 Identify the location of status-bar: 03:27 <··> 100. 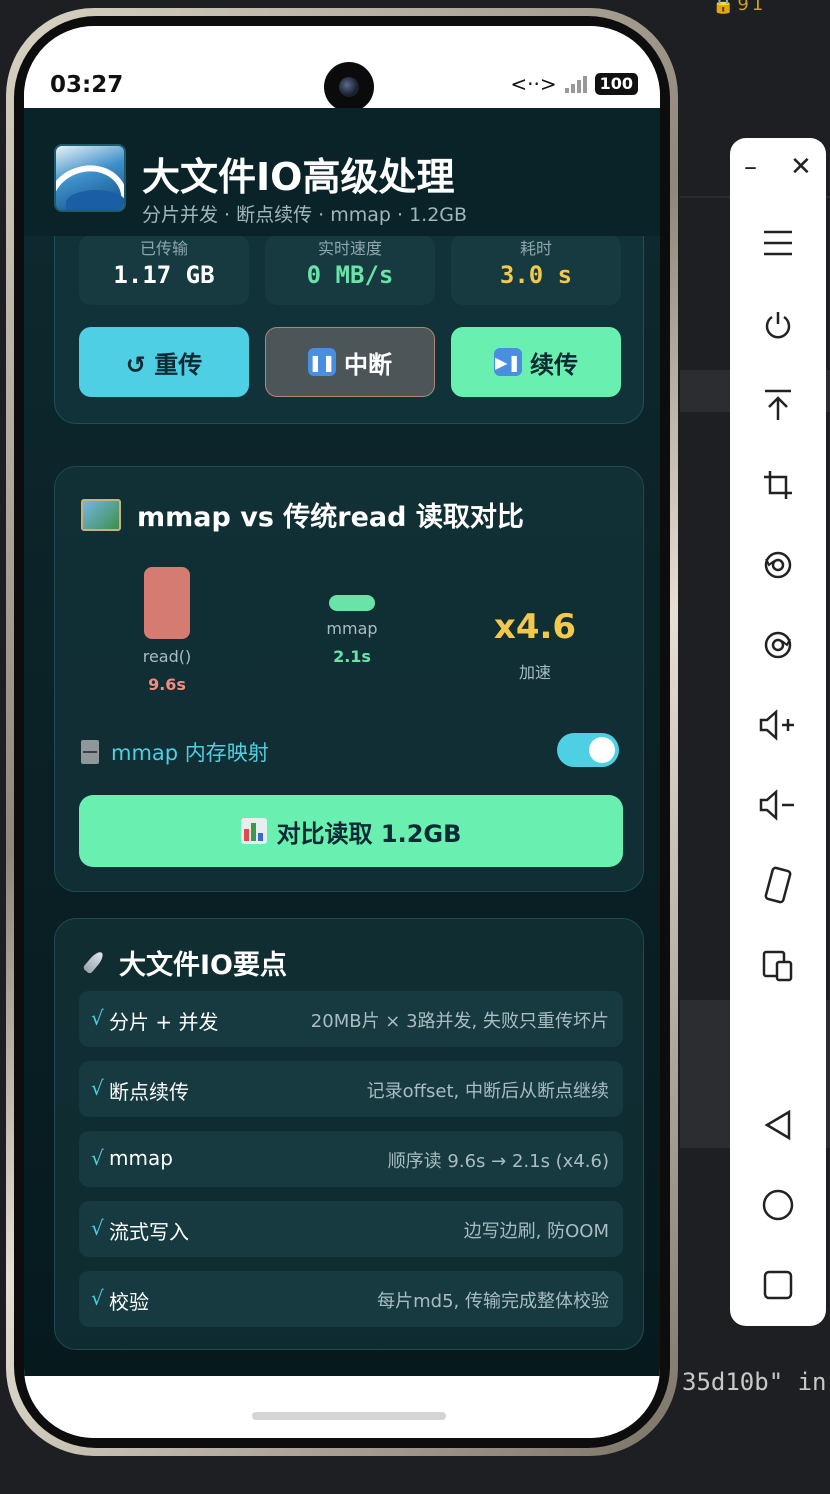
(342, 69).